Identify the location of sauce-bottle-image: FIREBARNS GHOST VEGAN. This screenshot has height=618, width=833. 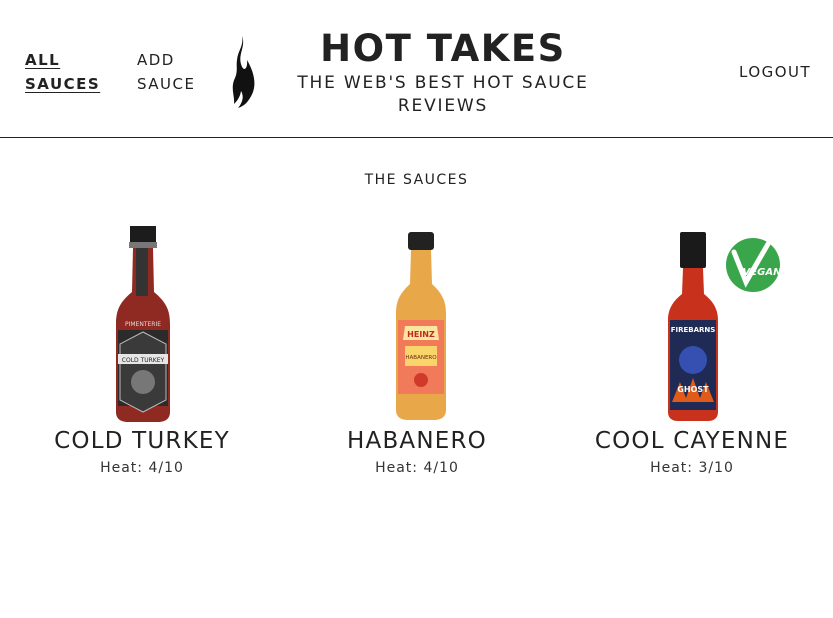
(725, 326).